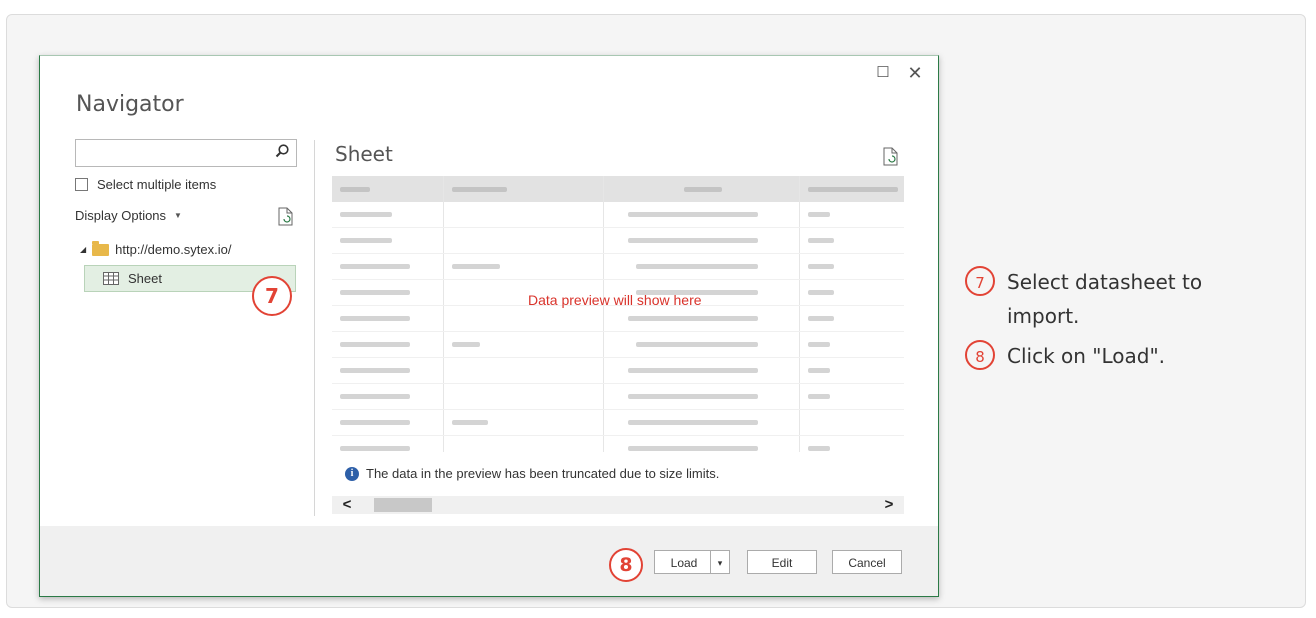  I want to click on chevron-down-icon: ▼, so click(178, 215).